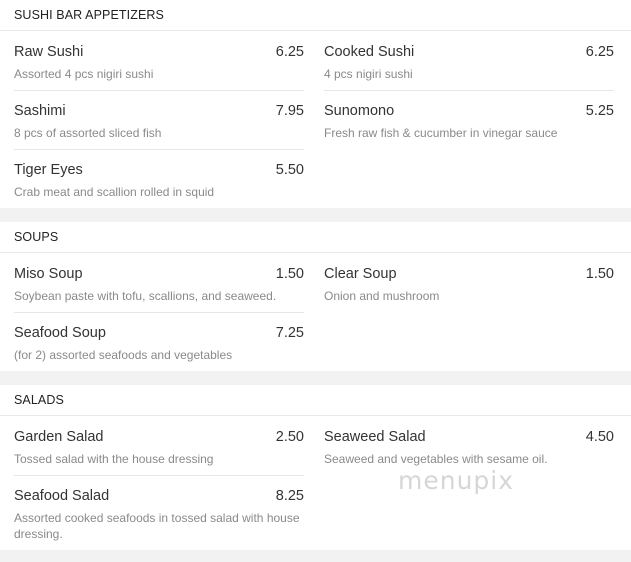 This screenshot has height=562, width=631. I want to click on item-price: 7.95, so click(289, 111).